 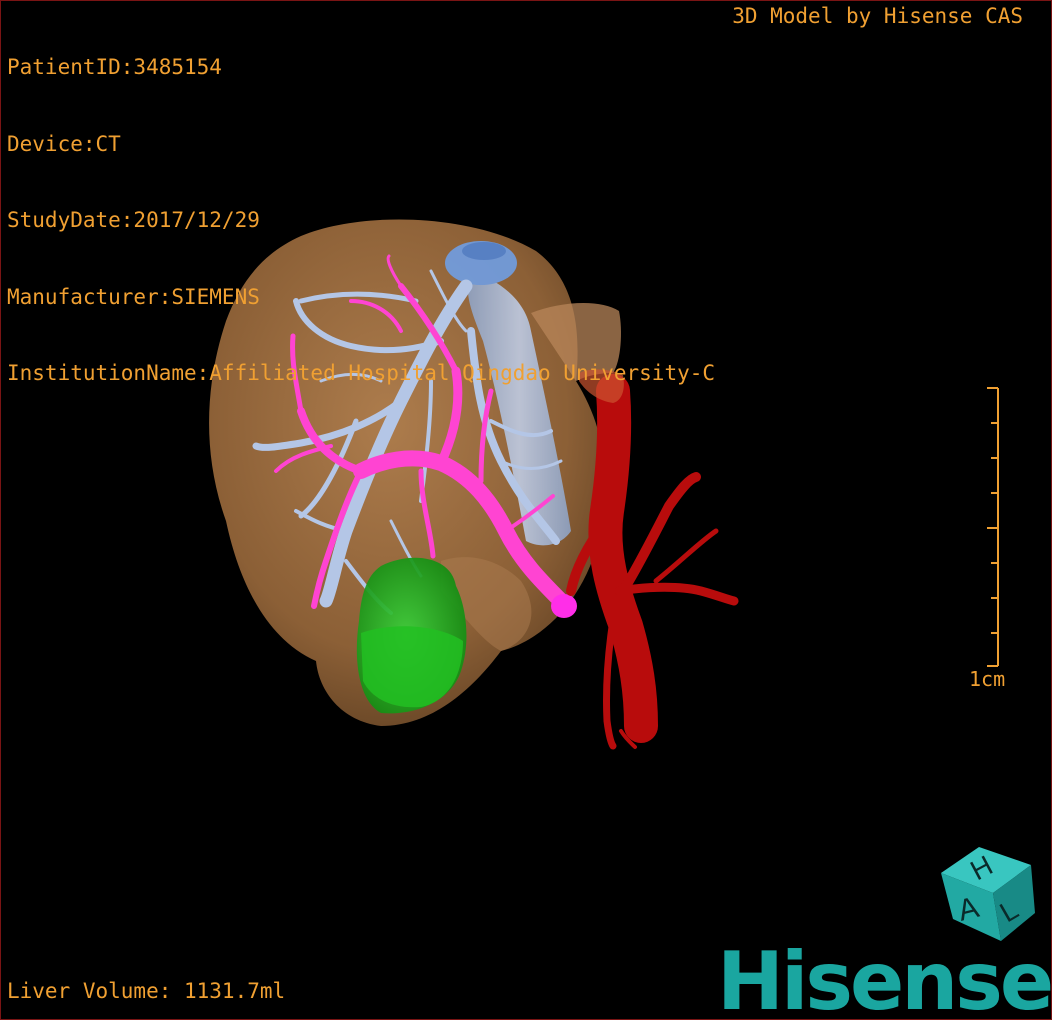 I want to click on model-credit: 3D Model by Hisense CAS, so click(x=877, y=16).